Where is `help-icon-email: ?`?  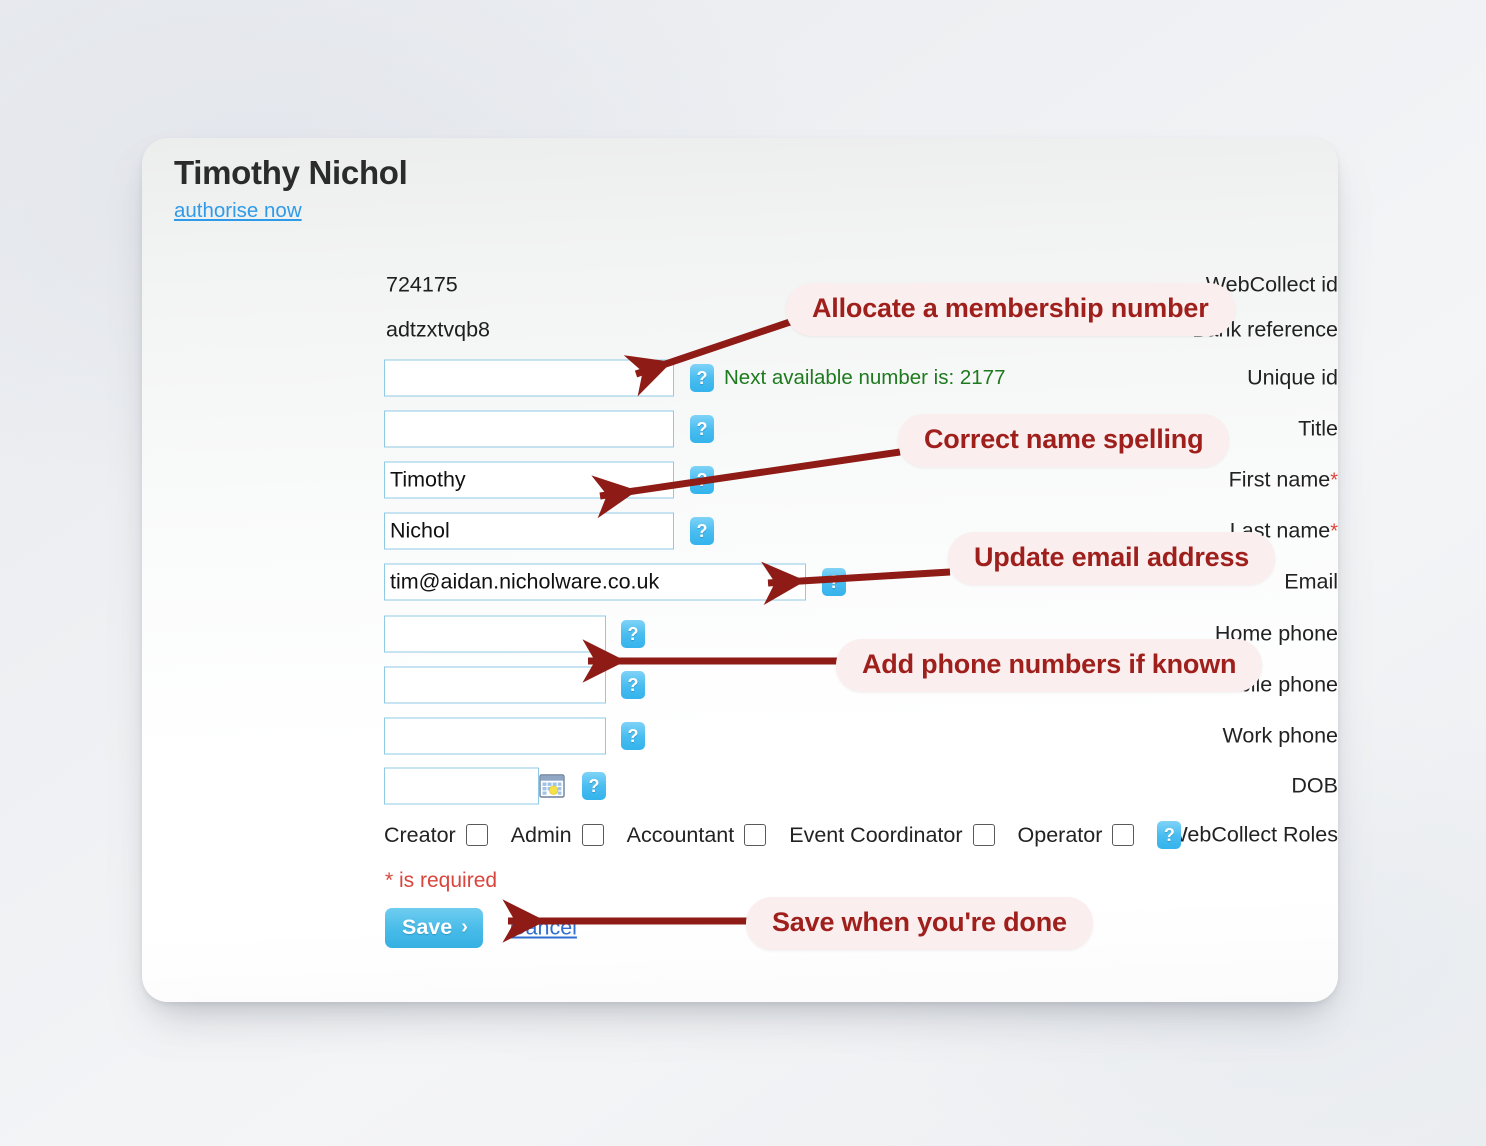
help-icon-email: ? is located at coordinates (834, 582).